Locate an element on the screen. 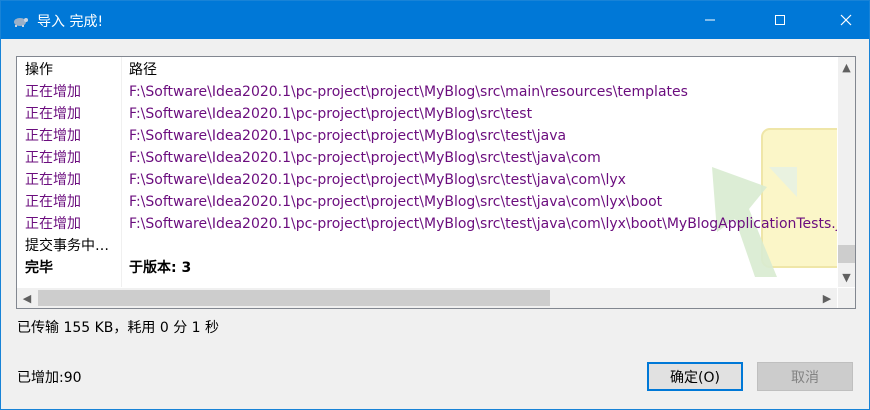 The width and height of the screenshot is (870, 410). vertical-scroll-thumb is located at coordinates (846, 254).